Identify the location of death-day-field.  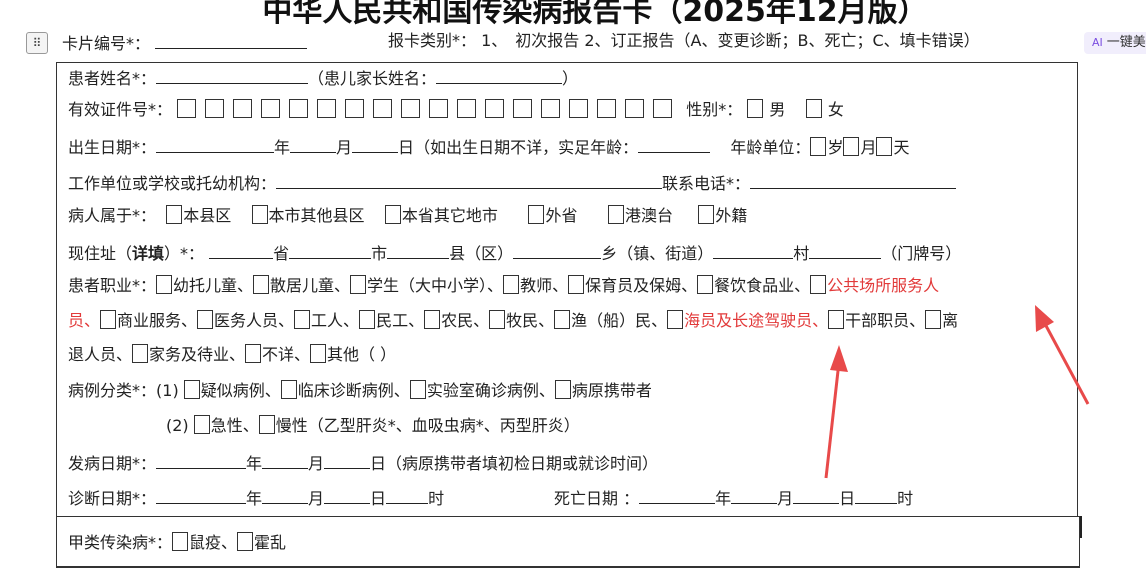
(816, 494).